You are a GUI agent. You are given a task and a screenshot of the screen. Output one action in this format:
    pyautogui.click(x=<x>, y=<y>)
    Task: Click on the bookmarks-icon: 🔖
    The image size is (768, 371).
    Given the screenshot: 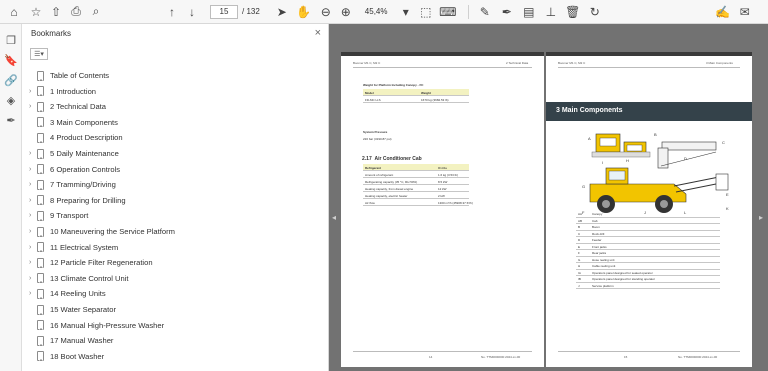 What is the action you would take?
    pyautogui.click(x=11, y=60)
    